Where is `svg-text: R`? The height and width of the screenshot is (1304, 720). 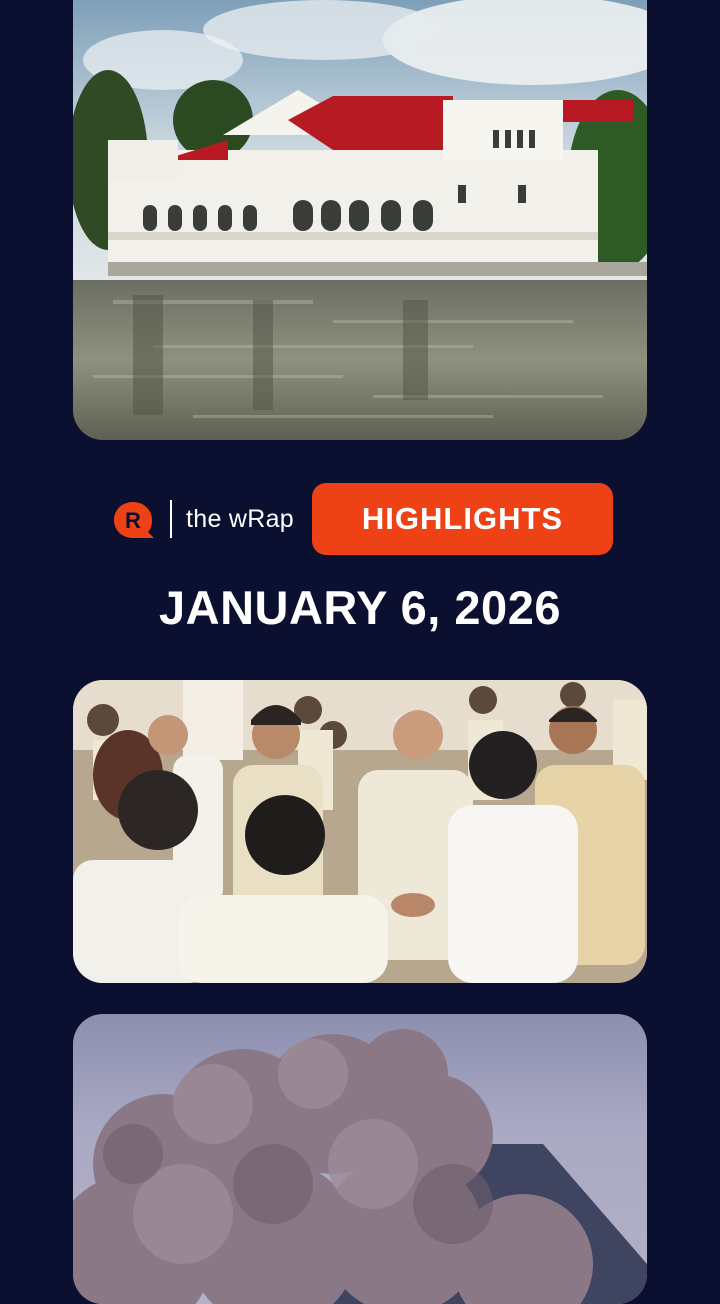 svg-text: R is located at coordinates (133, 520).